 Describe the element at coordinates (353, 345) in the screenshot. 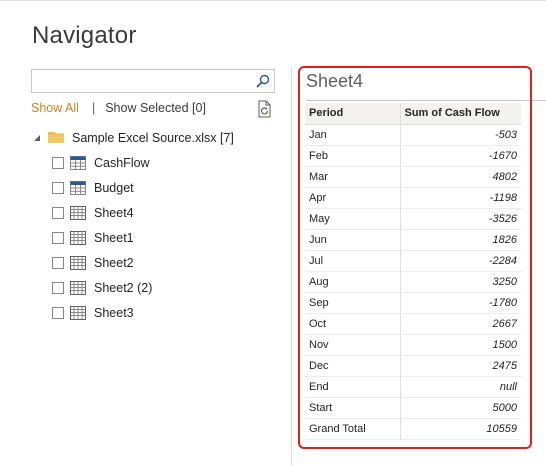

I see `period-cell: Nov` at that location.